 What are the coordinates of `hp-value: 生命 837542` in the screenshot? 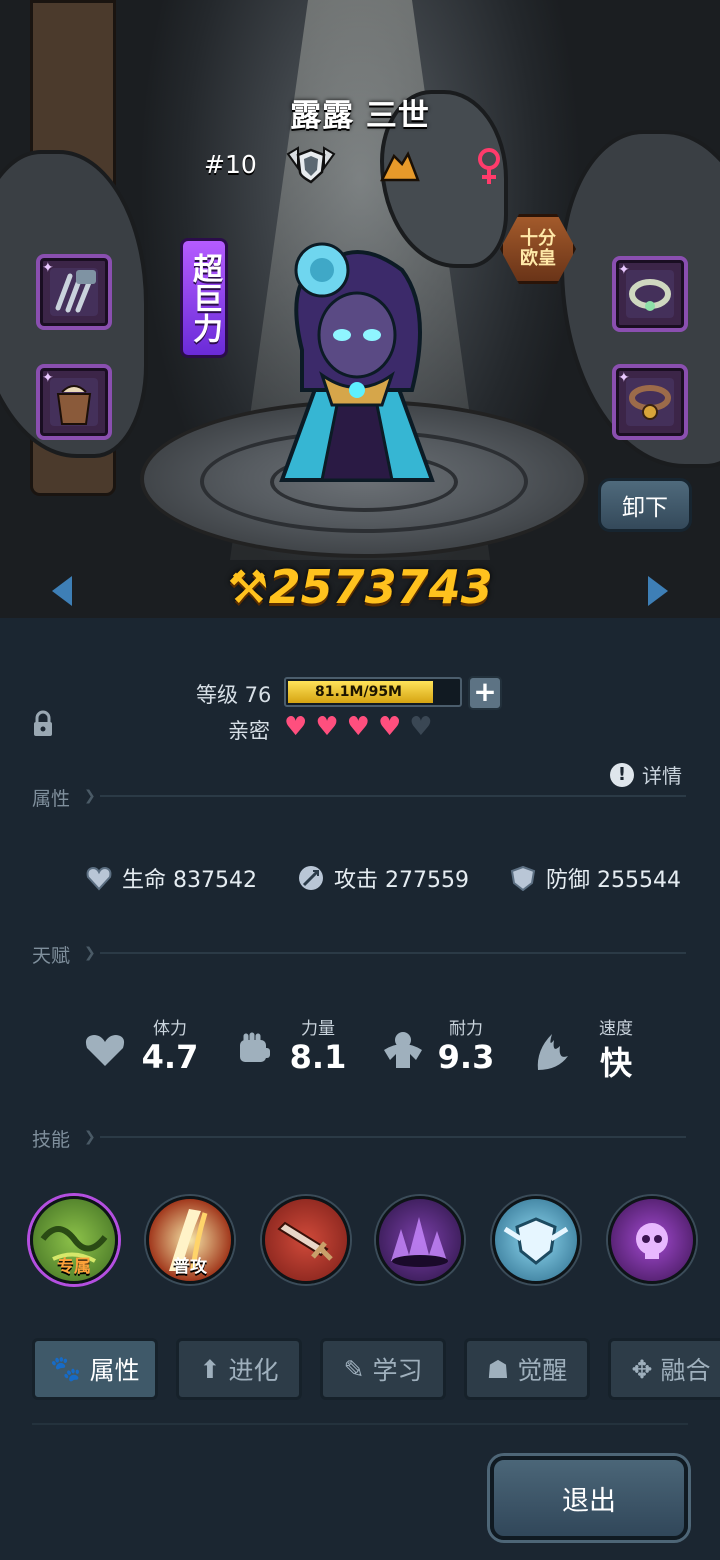 It's located at (189, 880).